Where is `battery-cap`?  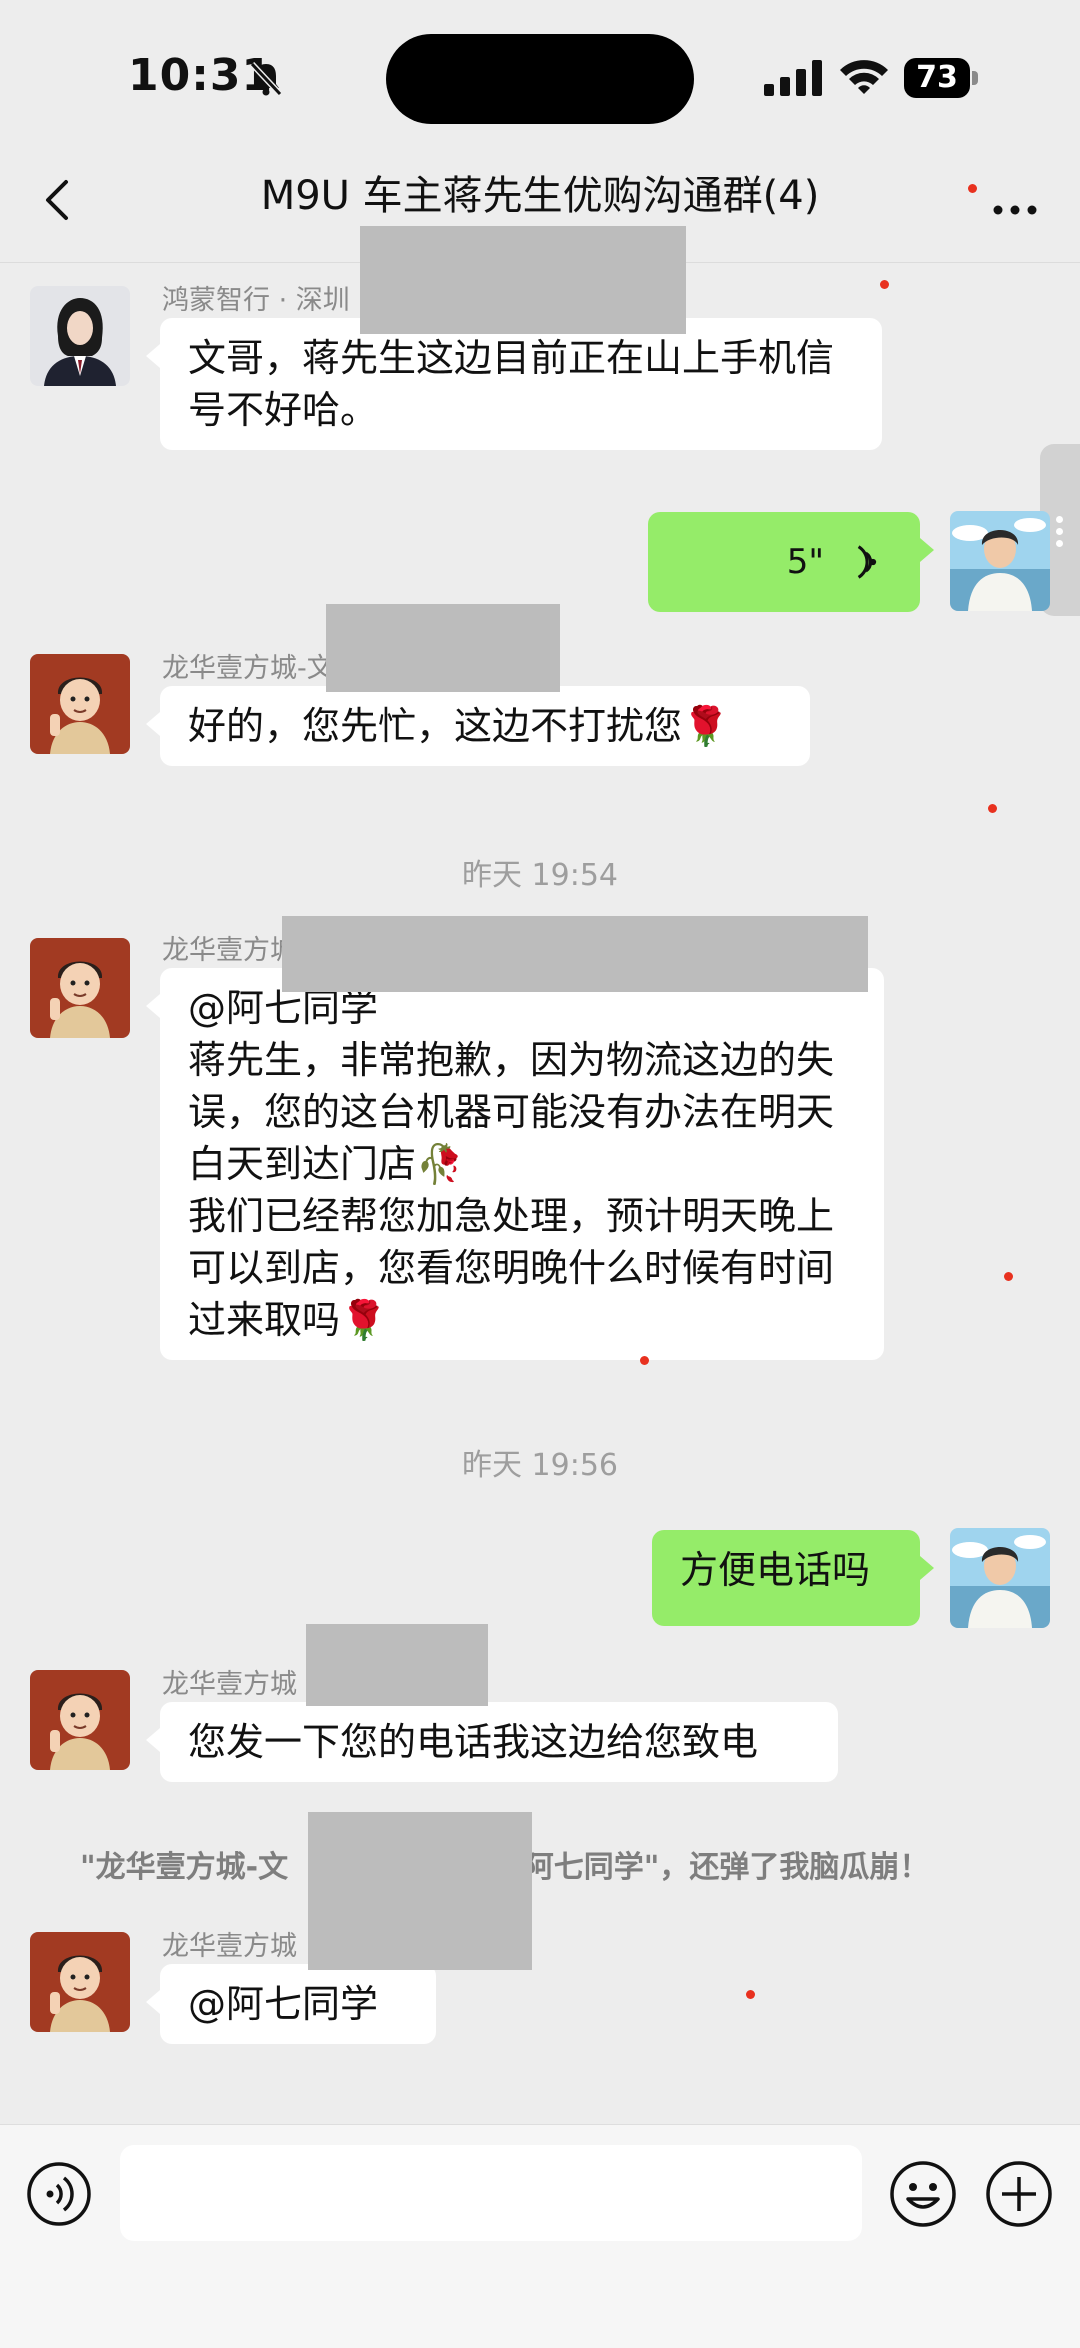
battery-cap is located at coordinates (975, 78).